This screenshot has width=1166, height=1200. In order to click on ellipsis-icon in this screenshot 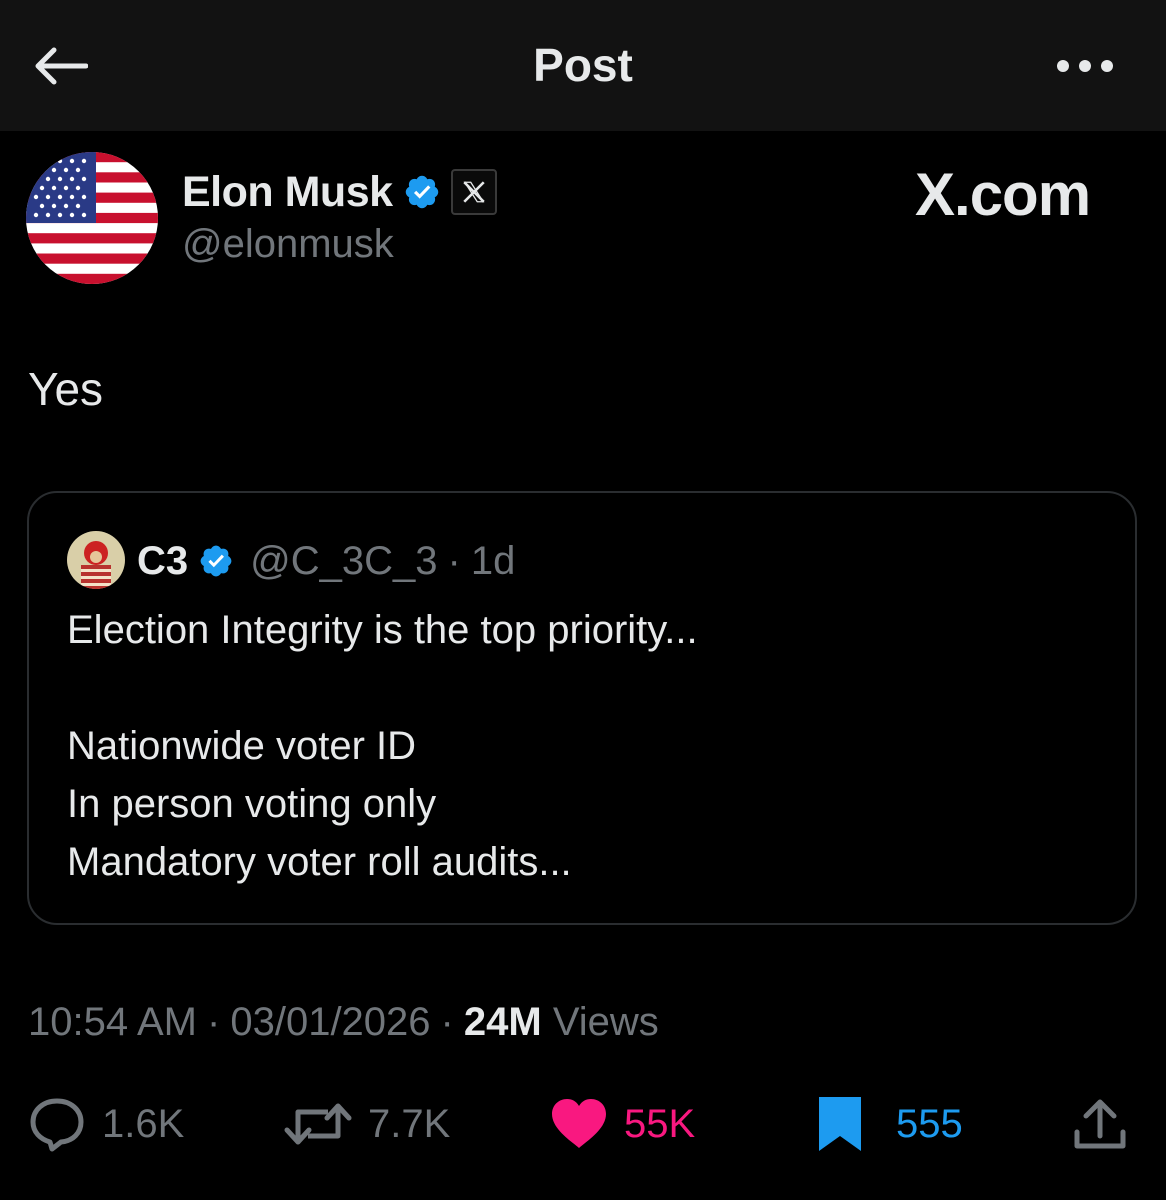, I will do `click(1085, 66)`.